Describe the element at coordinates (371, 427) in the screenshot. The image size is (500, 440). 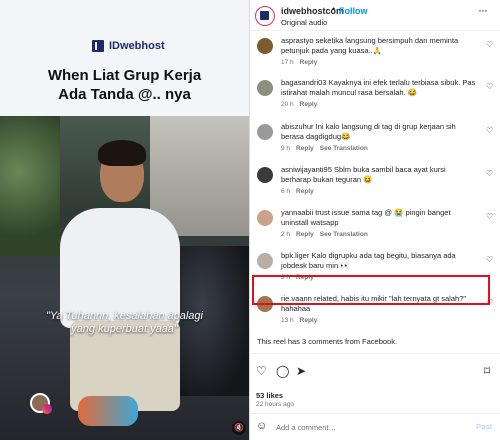
I see `add-comment-input` at that location.